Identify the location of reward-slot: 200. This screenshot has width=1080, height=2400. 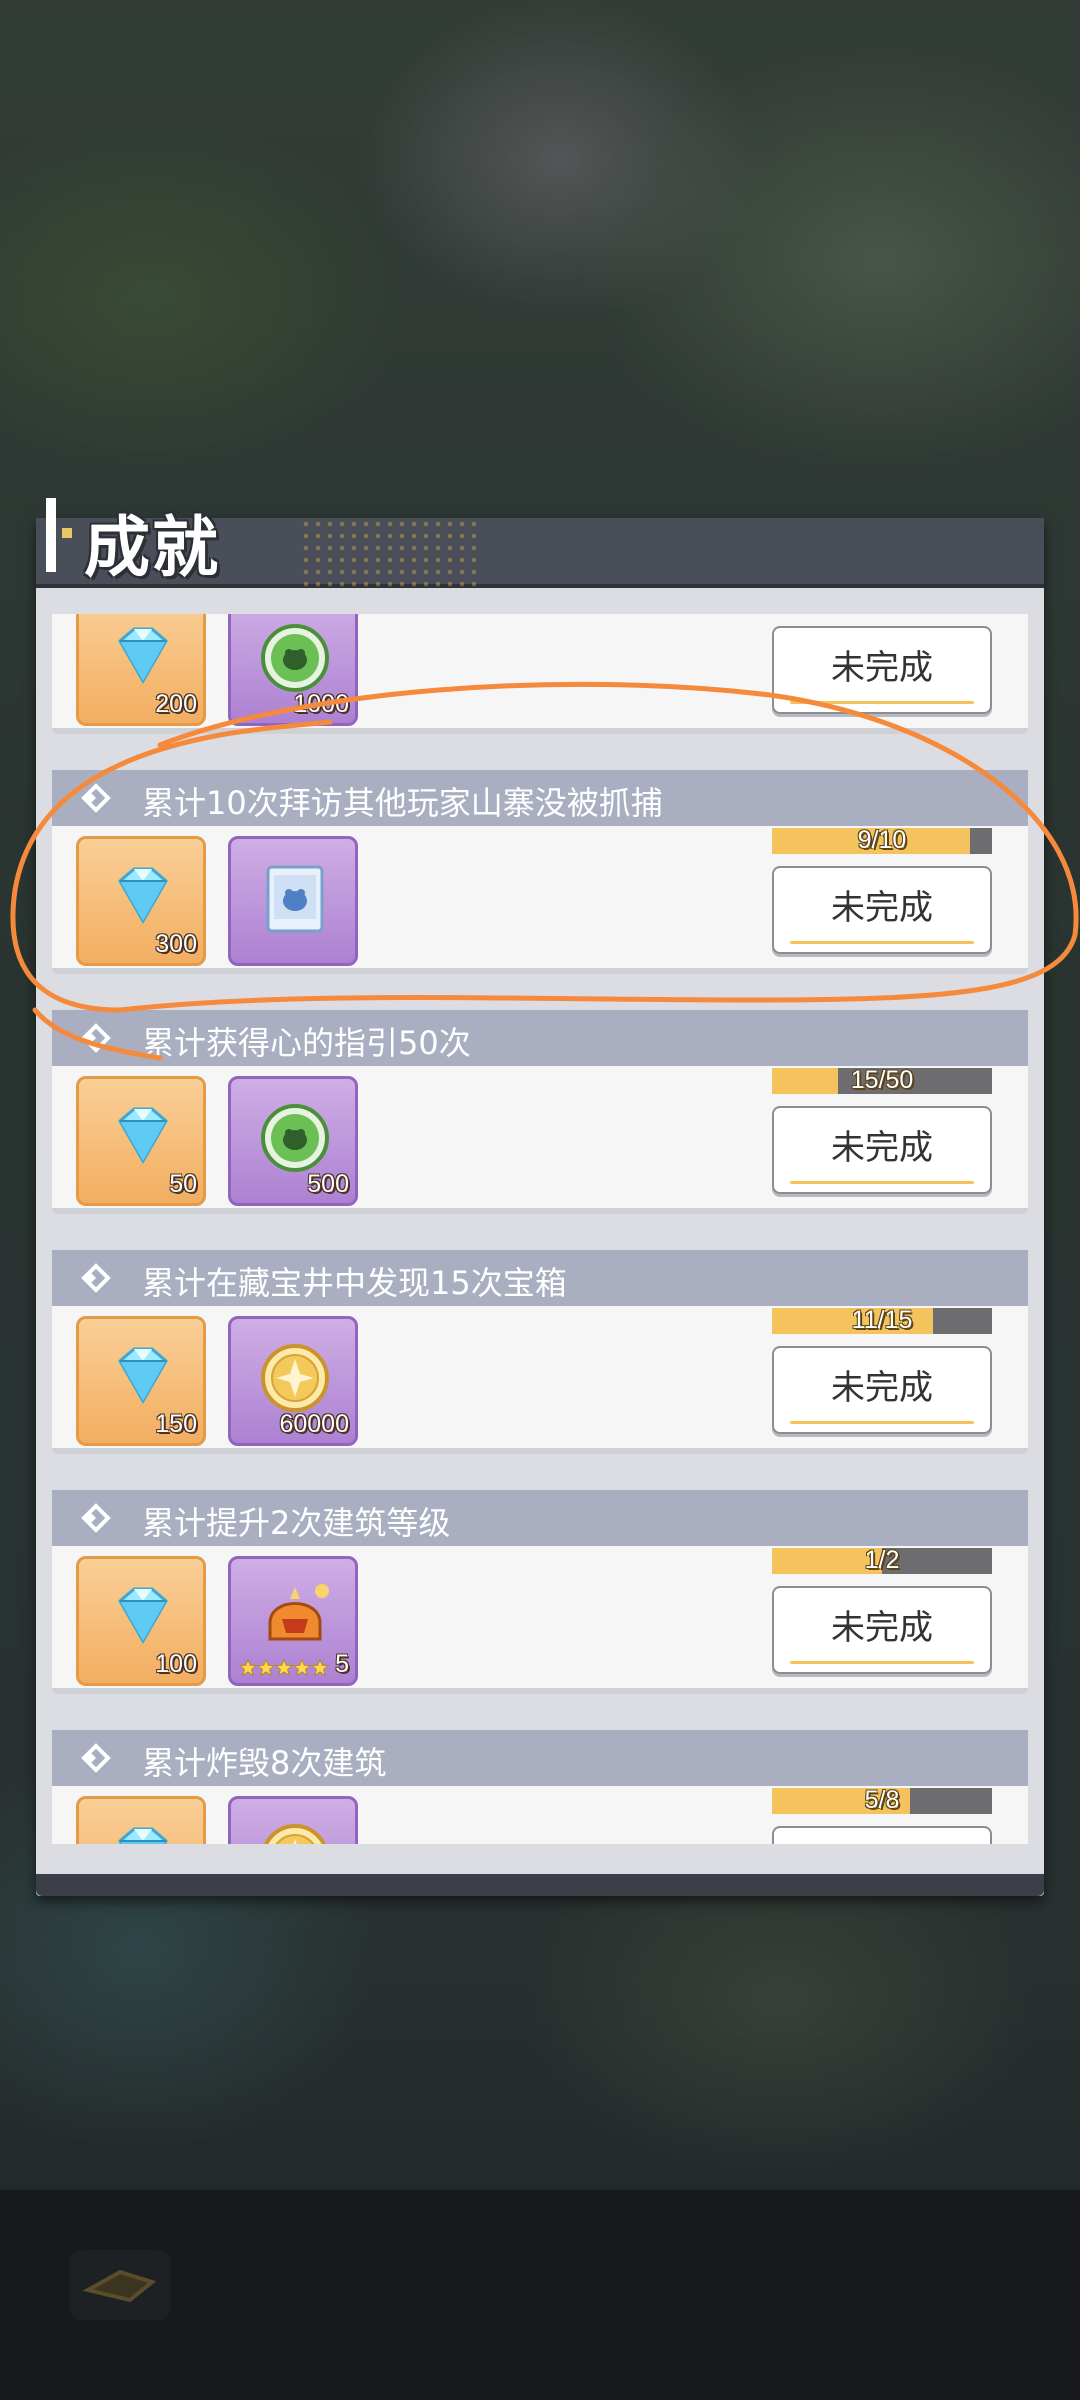
(141, 670).